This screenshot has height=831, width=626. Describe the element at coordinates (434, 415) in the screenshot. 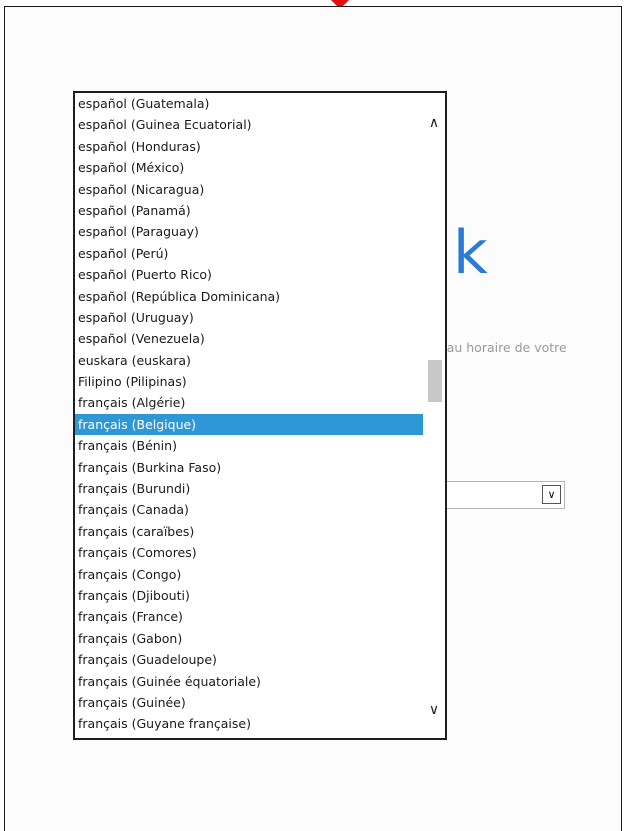

I see `scrollbar: ∧ ∨` at that location.